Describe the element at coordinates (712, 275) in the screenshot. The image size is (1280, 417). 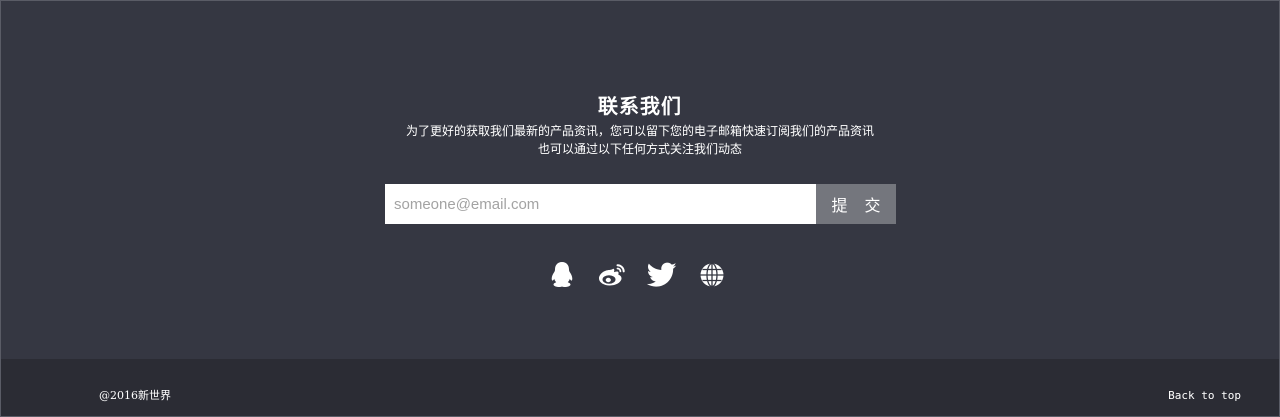
I see `globe-icon` at that location.